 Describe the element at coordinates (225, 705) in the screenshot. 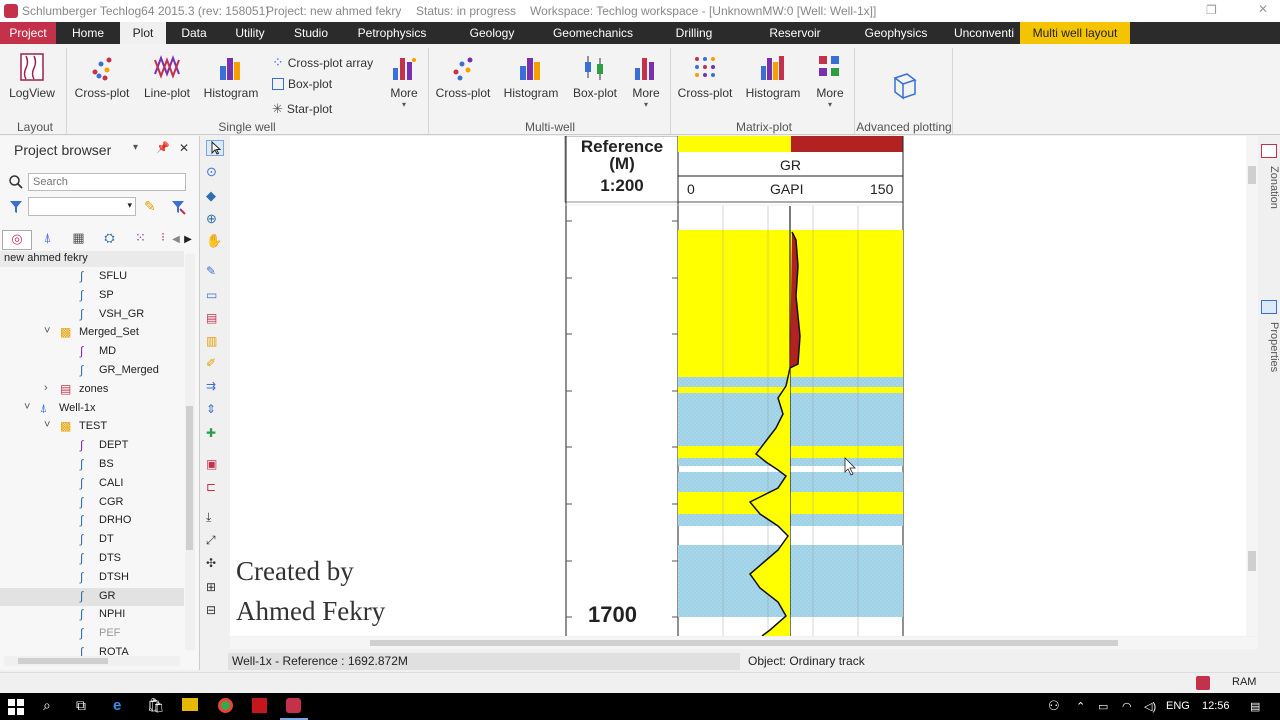

I see `chrome-icon` at that location.